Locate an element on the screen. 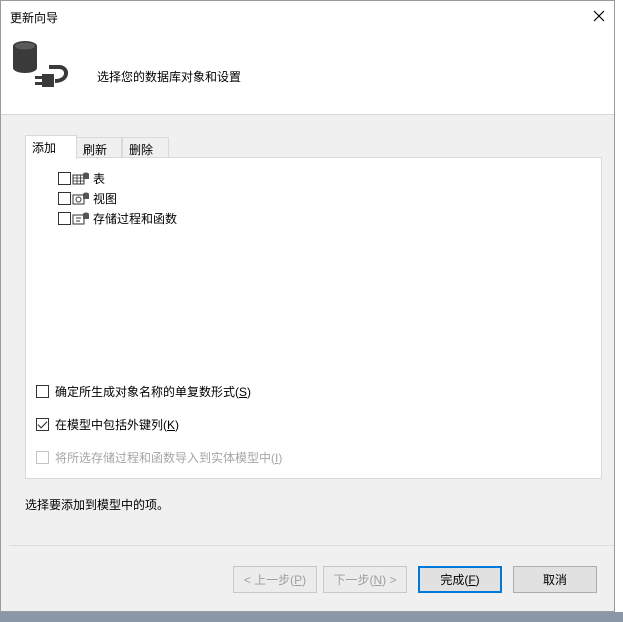 The height and width of the screenshot is (622, 623). import-procedures-checkbox is located at coordinates (42, 457).